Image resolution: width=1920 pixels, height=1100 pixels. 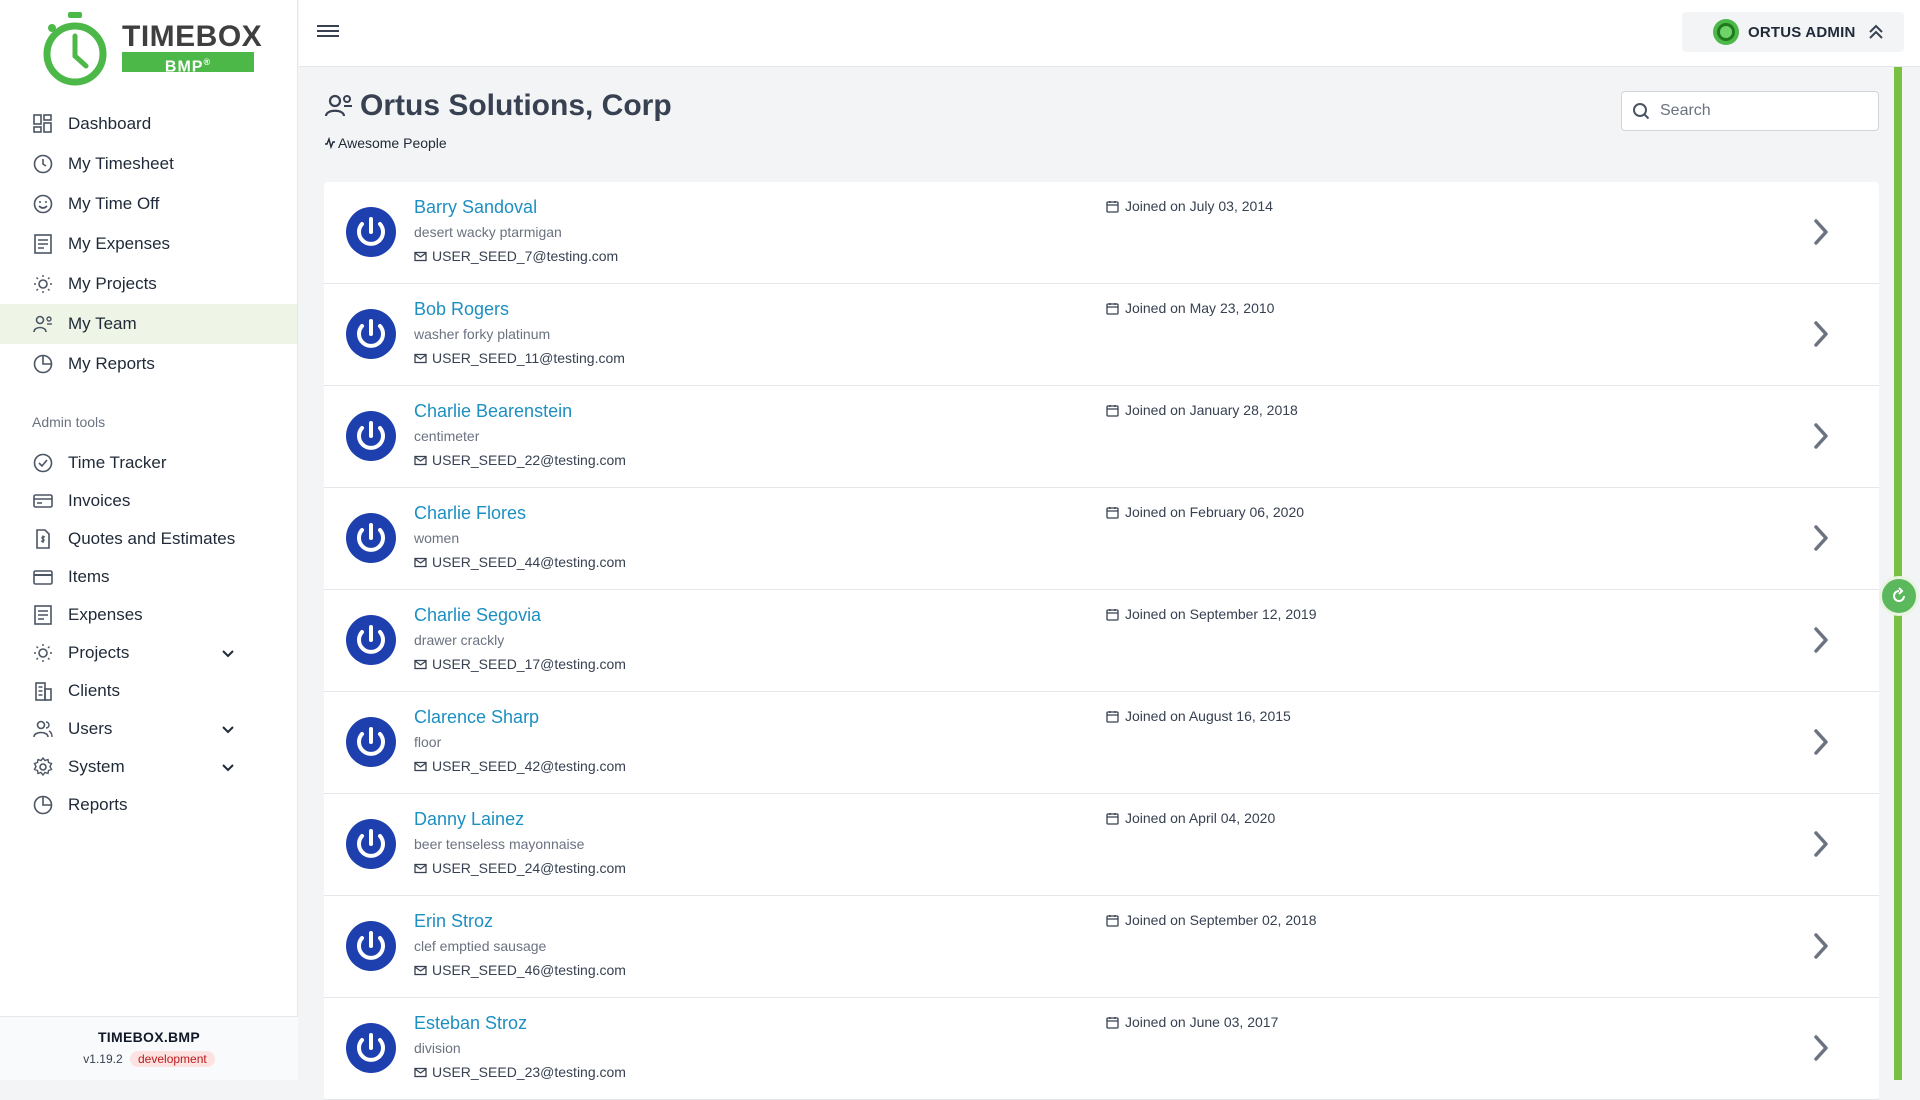 I want to click on sidebar-item-label: My Timesheet, so click(x=121, y=163).